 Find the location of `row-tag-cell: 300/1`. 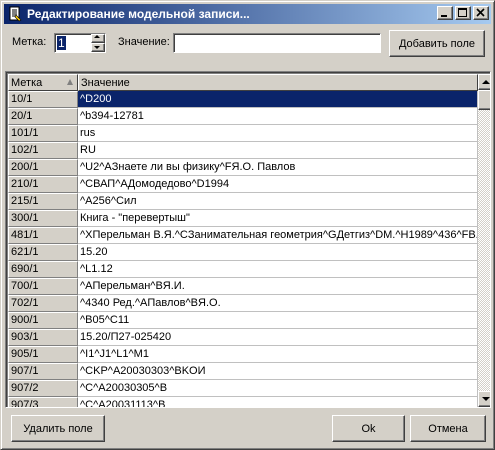

row-tag-cell: 300/1 is located at coordinates (43, 218).